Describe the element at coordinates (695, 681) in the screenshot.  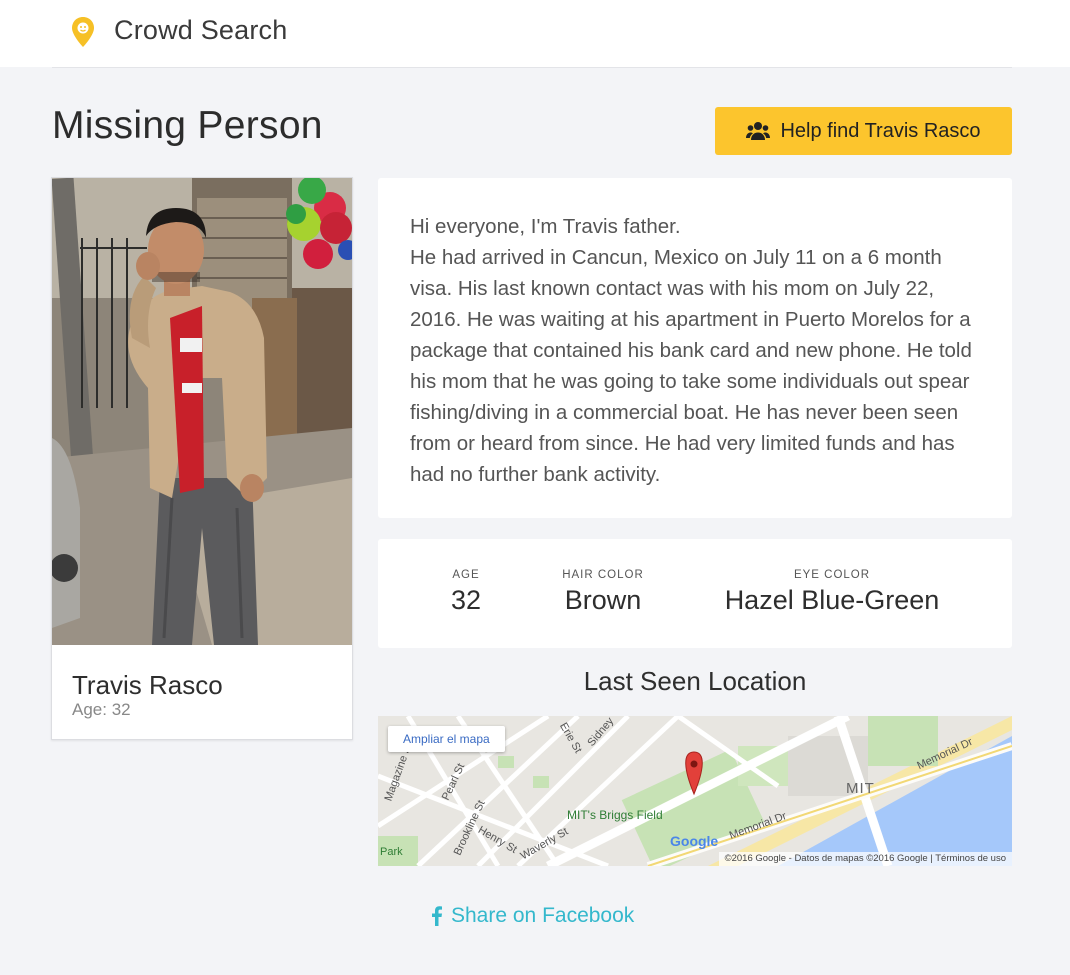
I see `last-seen-title: Last Seen Location` at that location.